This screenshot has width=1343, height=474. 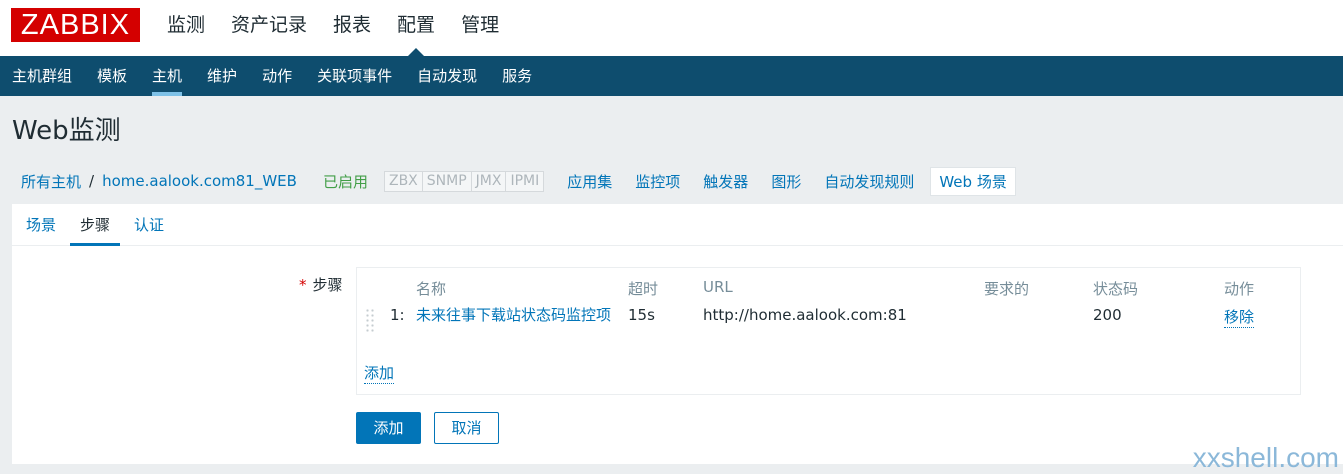 I want to click on availability-indicators: ZBX SNMP JMX IPMI, so click(x=464, y=181).